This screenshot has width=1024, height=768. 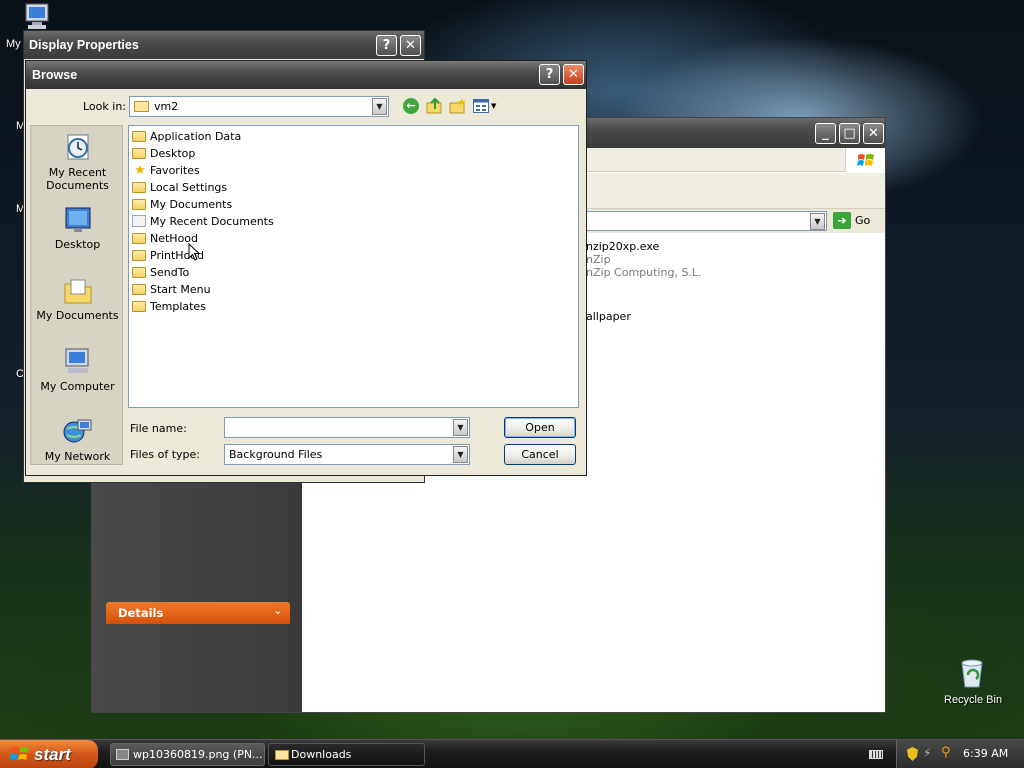 I want to click on keyboard-icon, so click(x=876, y=754).